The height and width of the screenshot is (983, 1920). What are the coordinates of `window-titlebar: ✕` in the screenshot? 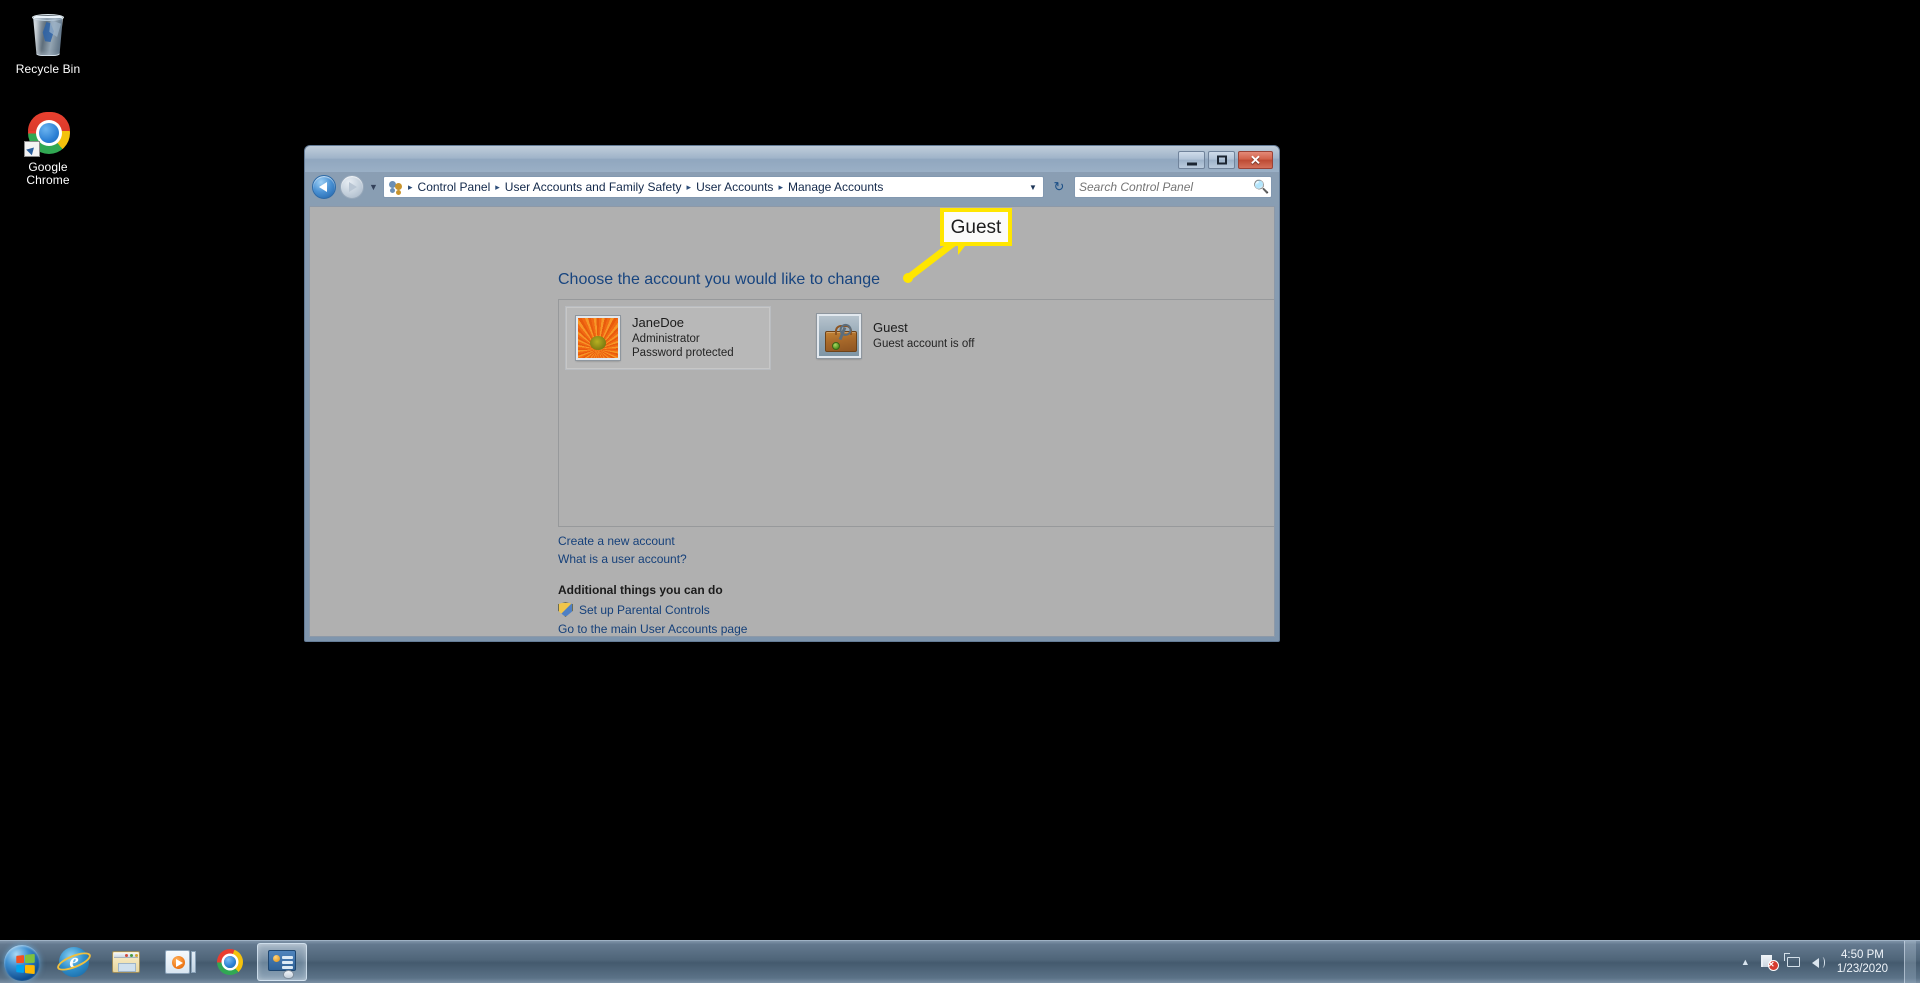 It's located at (792, 159).